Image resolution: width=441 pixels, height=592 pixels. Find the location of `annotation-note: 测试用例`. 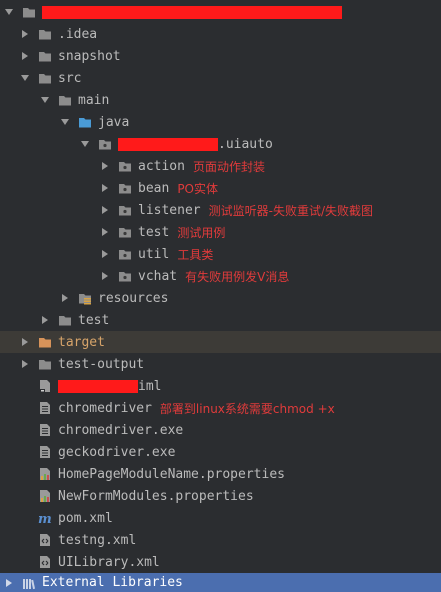

annotation-note: 测试用例 is located at coordinates (201, 232).